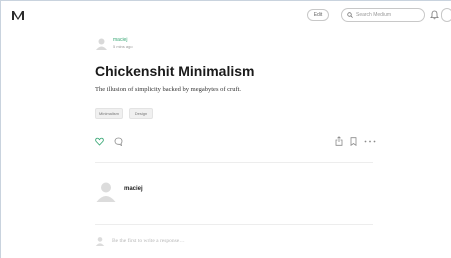 This screenshot has height=258, width=451. I want to click on author-avatar, so click(101, 43).